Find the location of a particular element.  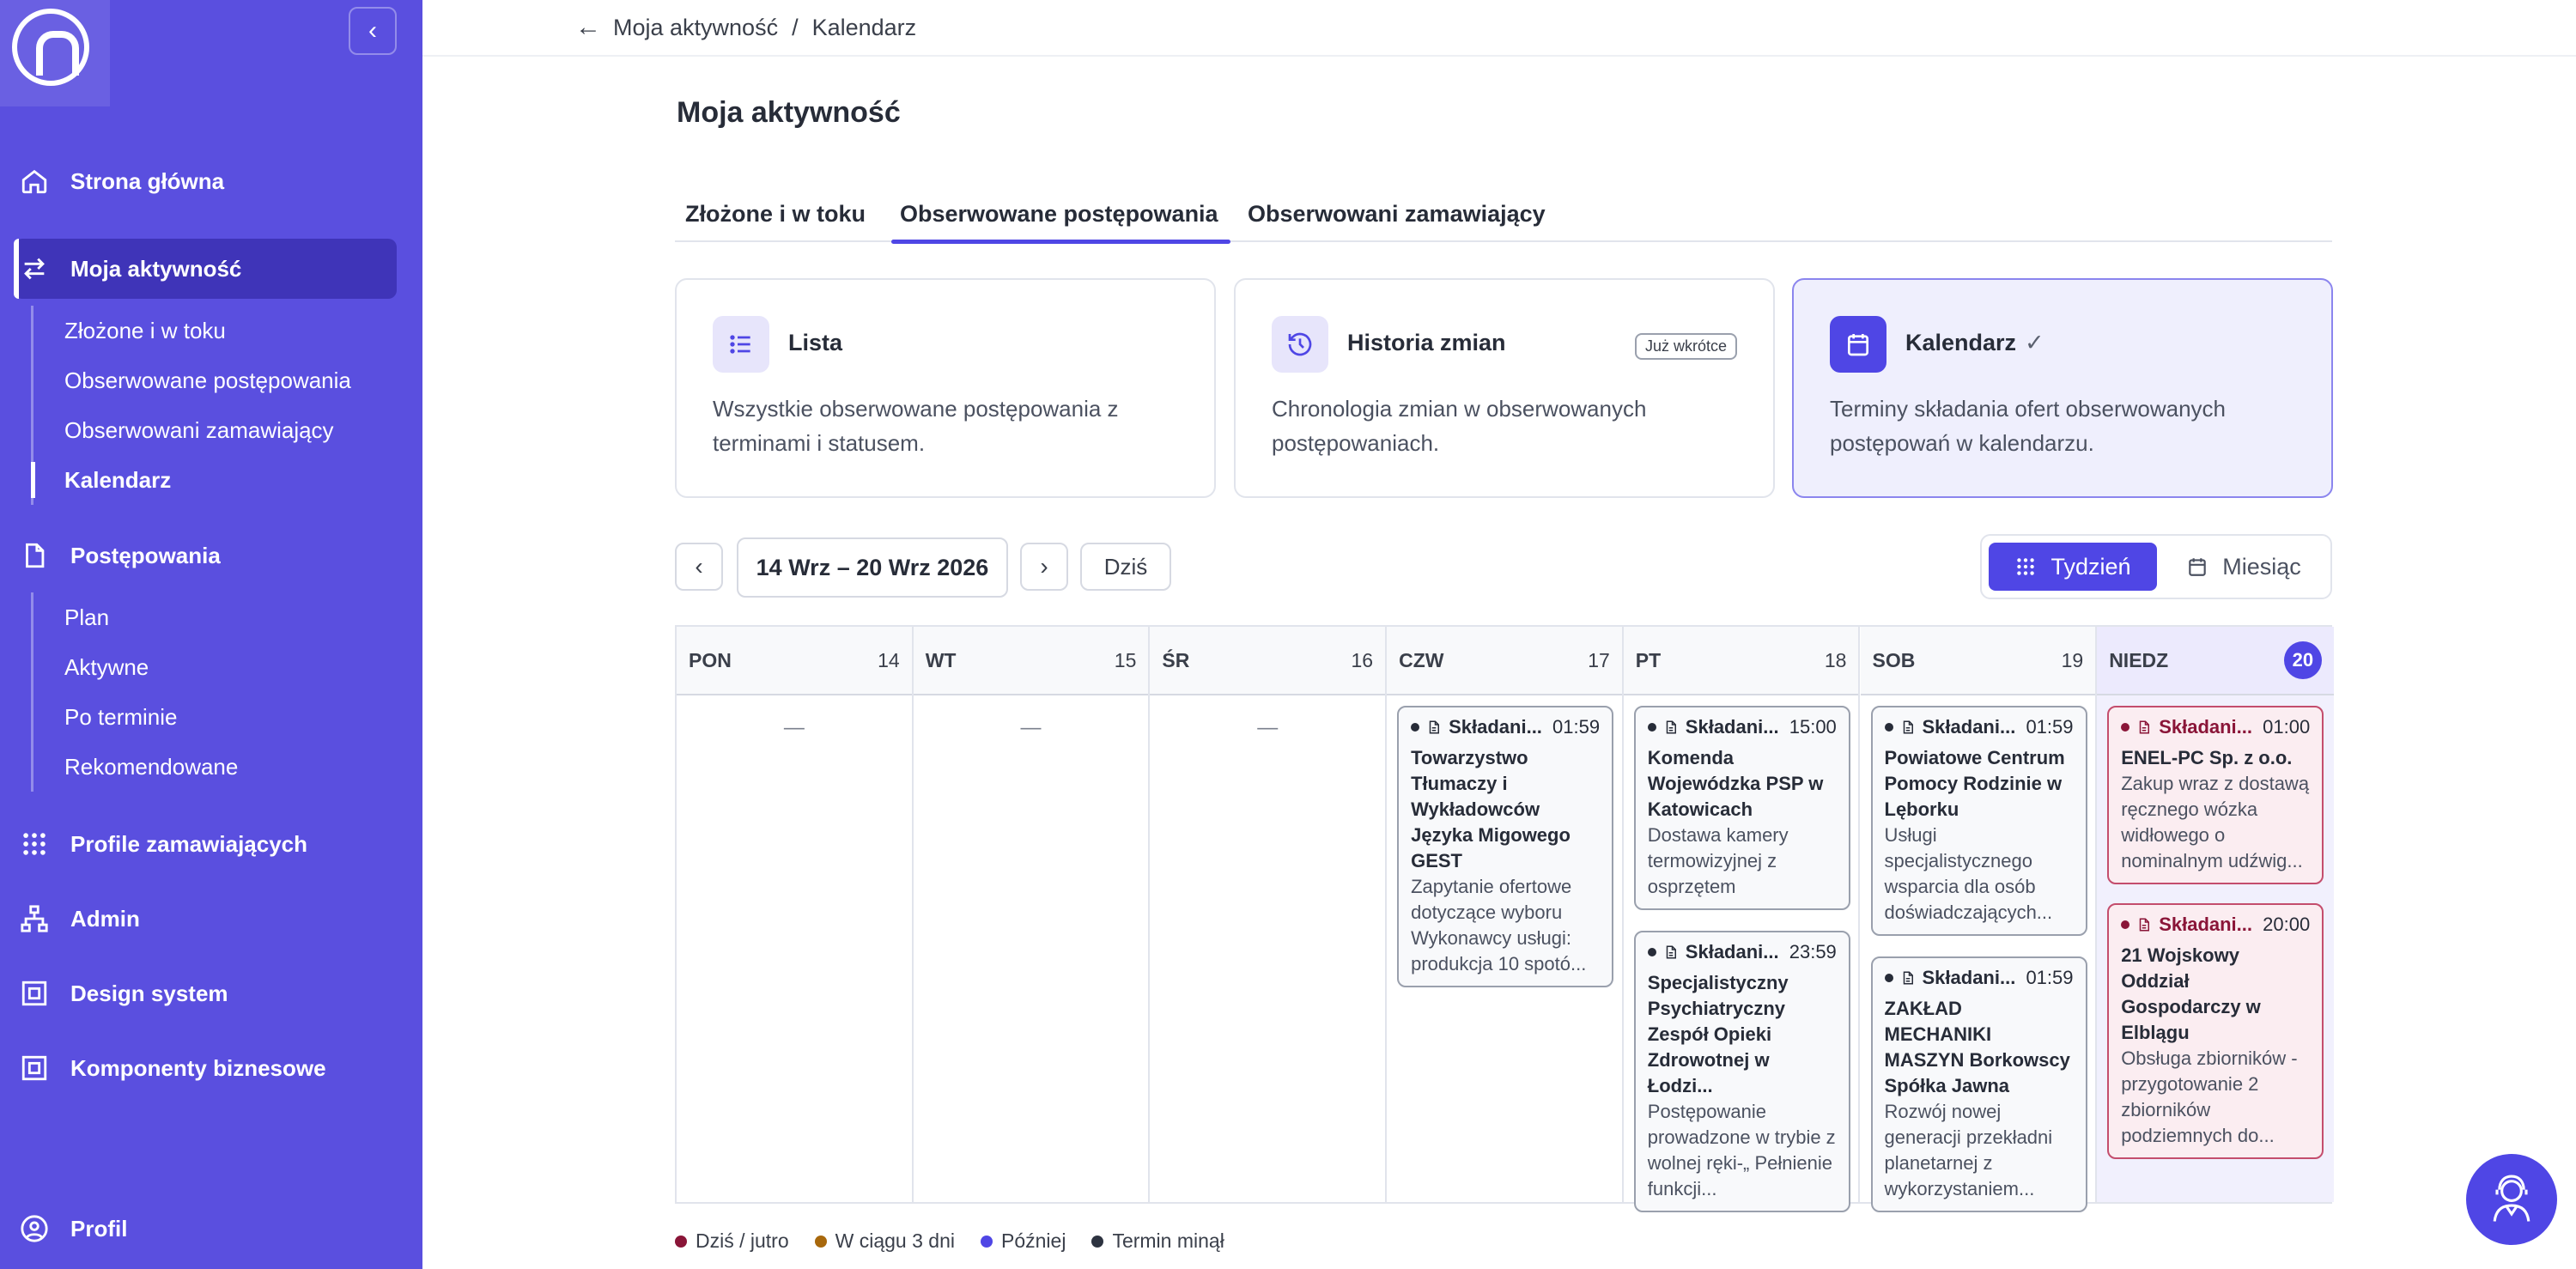

today-marker: 20 is located at coordinates (2302, 660).